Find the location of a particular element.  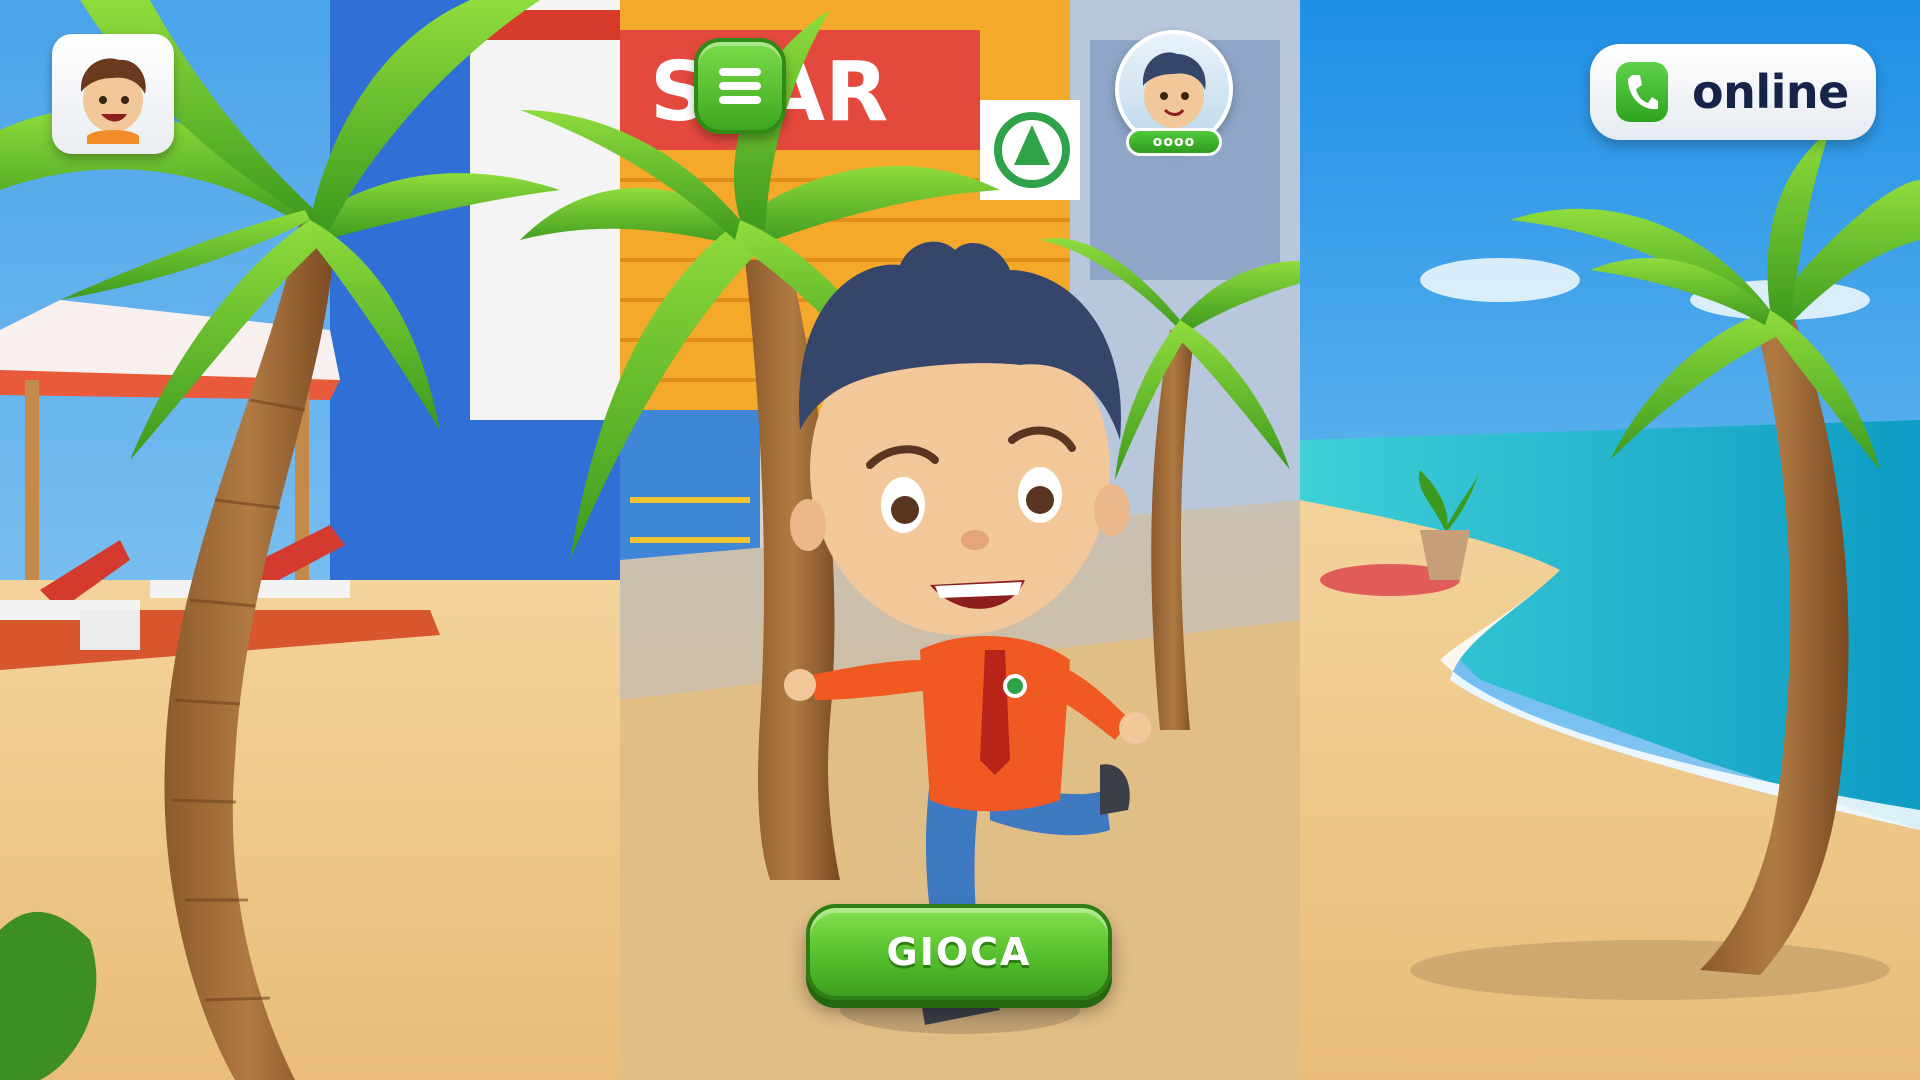

menu-button is located at coordinates (740, 86).